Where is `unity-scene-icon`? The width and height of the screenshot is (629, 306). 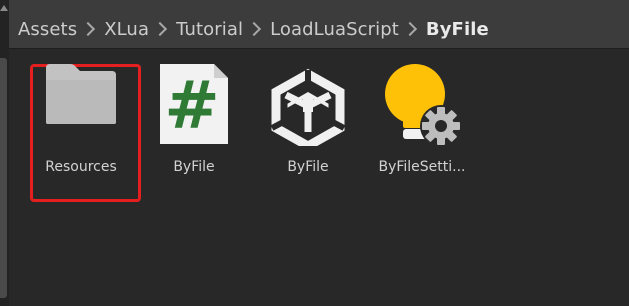
unity-scene-icon is located at coordinates (308, 107).